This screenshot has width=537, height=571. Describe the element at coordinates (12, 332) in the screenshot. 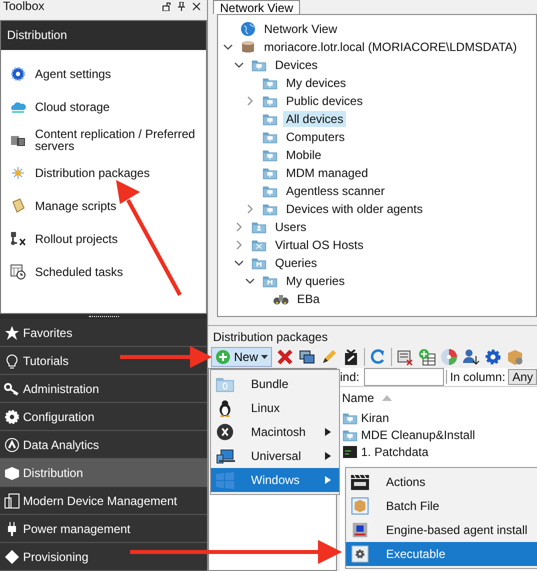

I see `star-icon` at that location.